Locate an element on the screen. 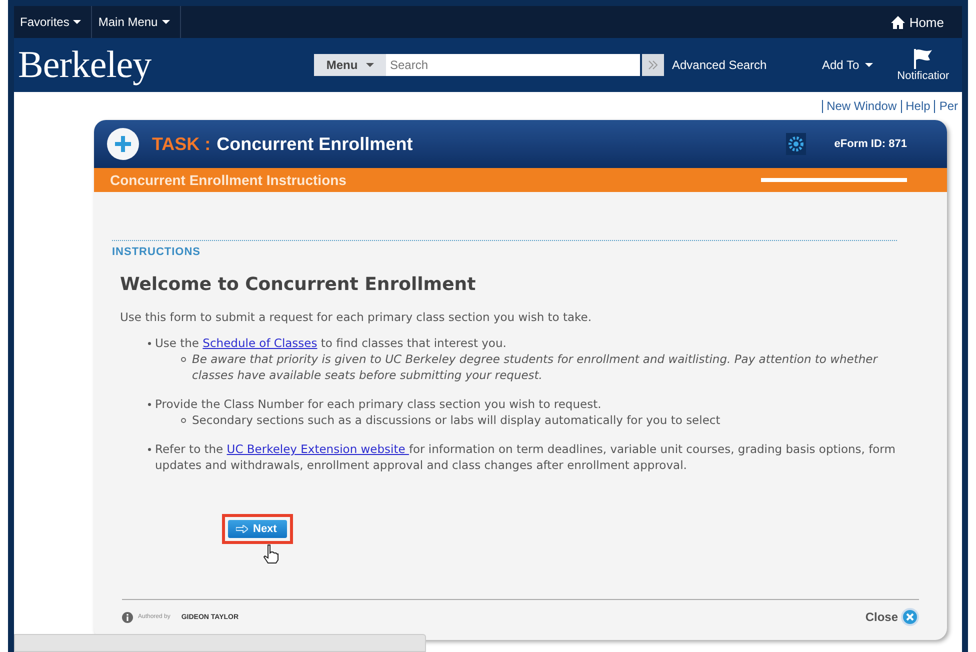  double-chevron-icon is located at coordinates (653, 65).